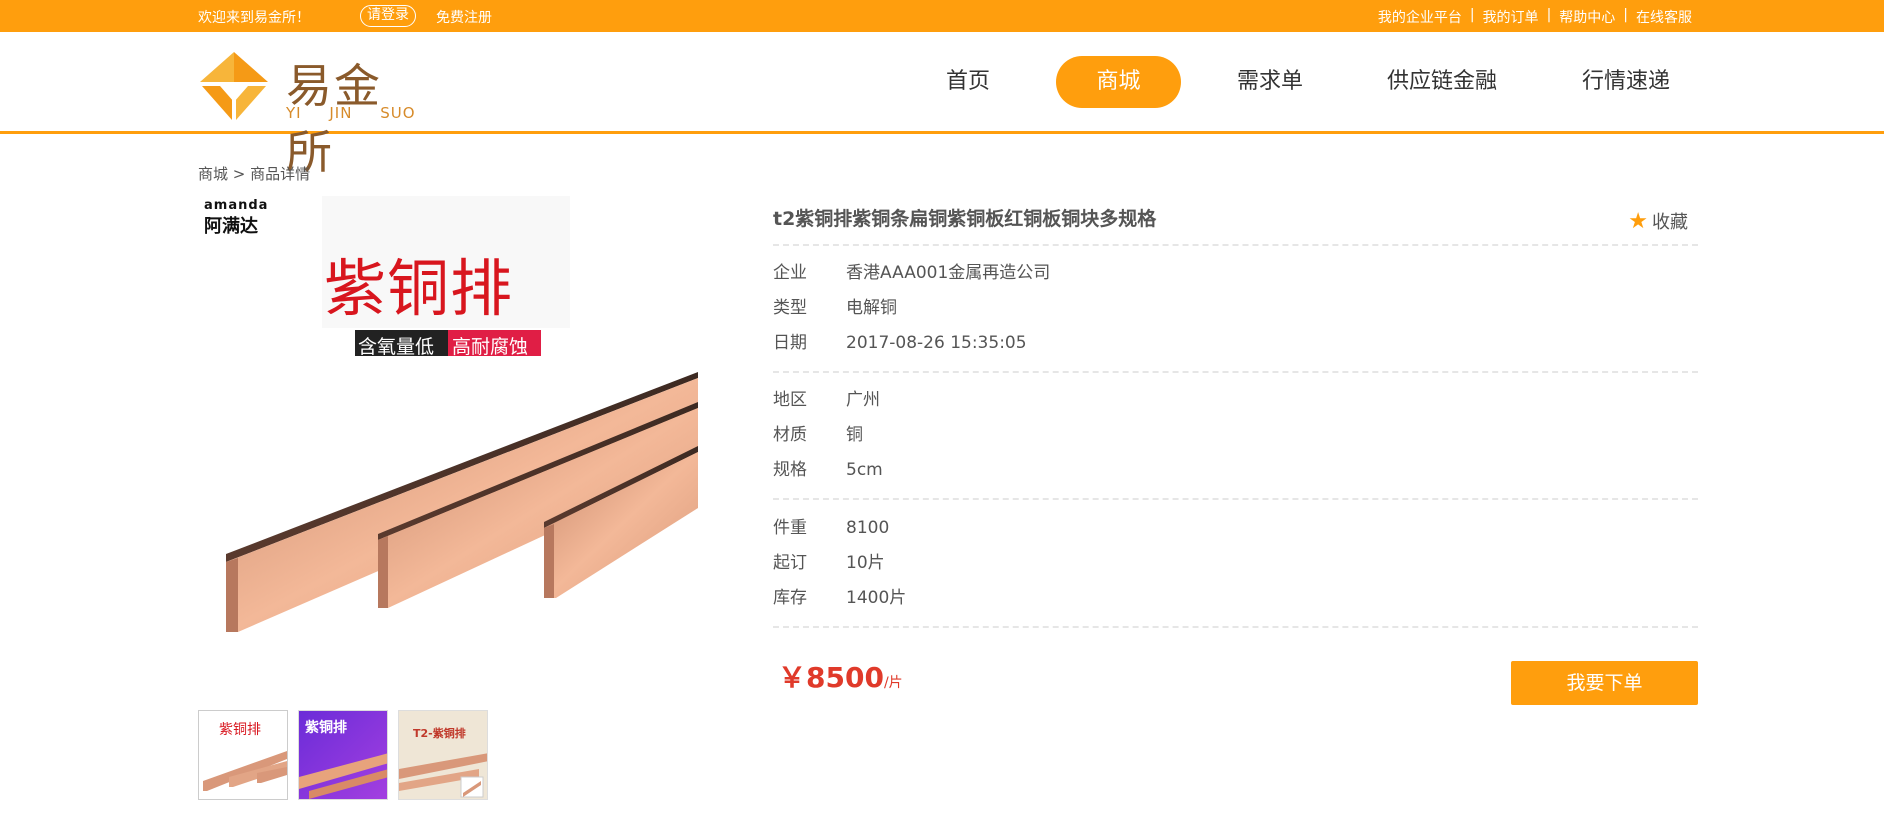 This screenshot has width=1884, height=831. Describe the element at coordinates (1420, 17) in the screenshot. I see `enterprise-platform-link: 我的企业平台` at that location.